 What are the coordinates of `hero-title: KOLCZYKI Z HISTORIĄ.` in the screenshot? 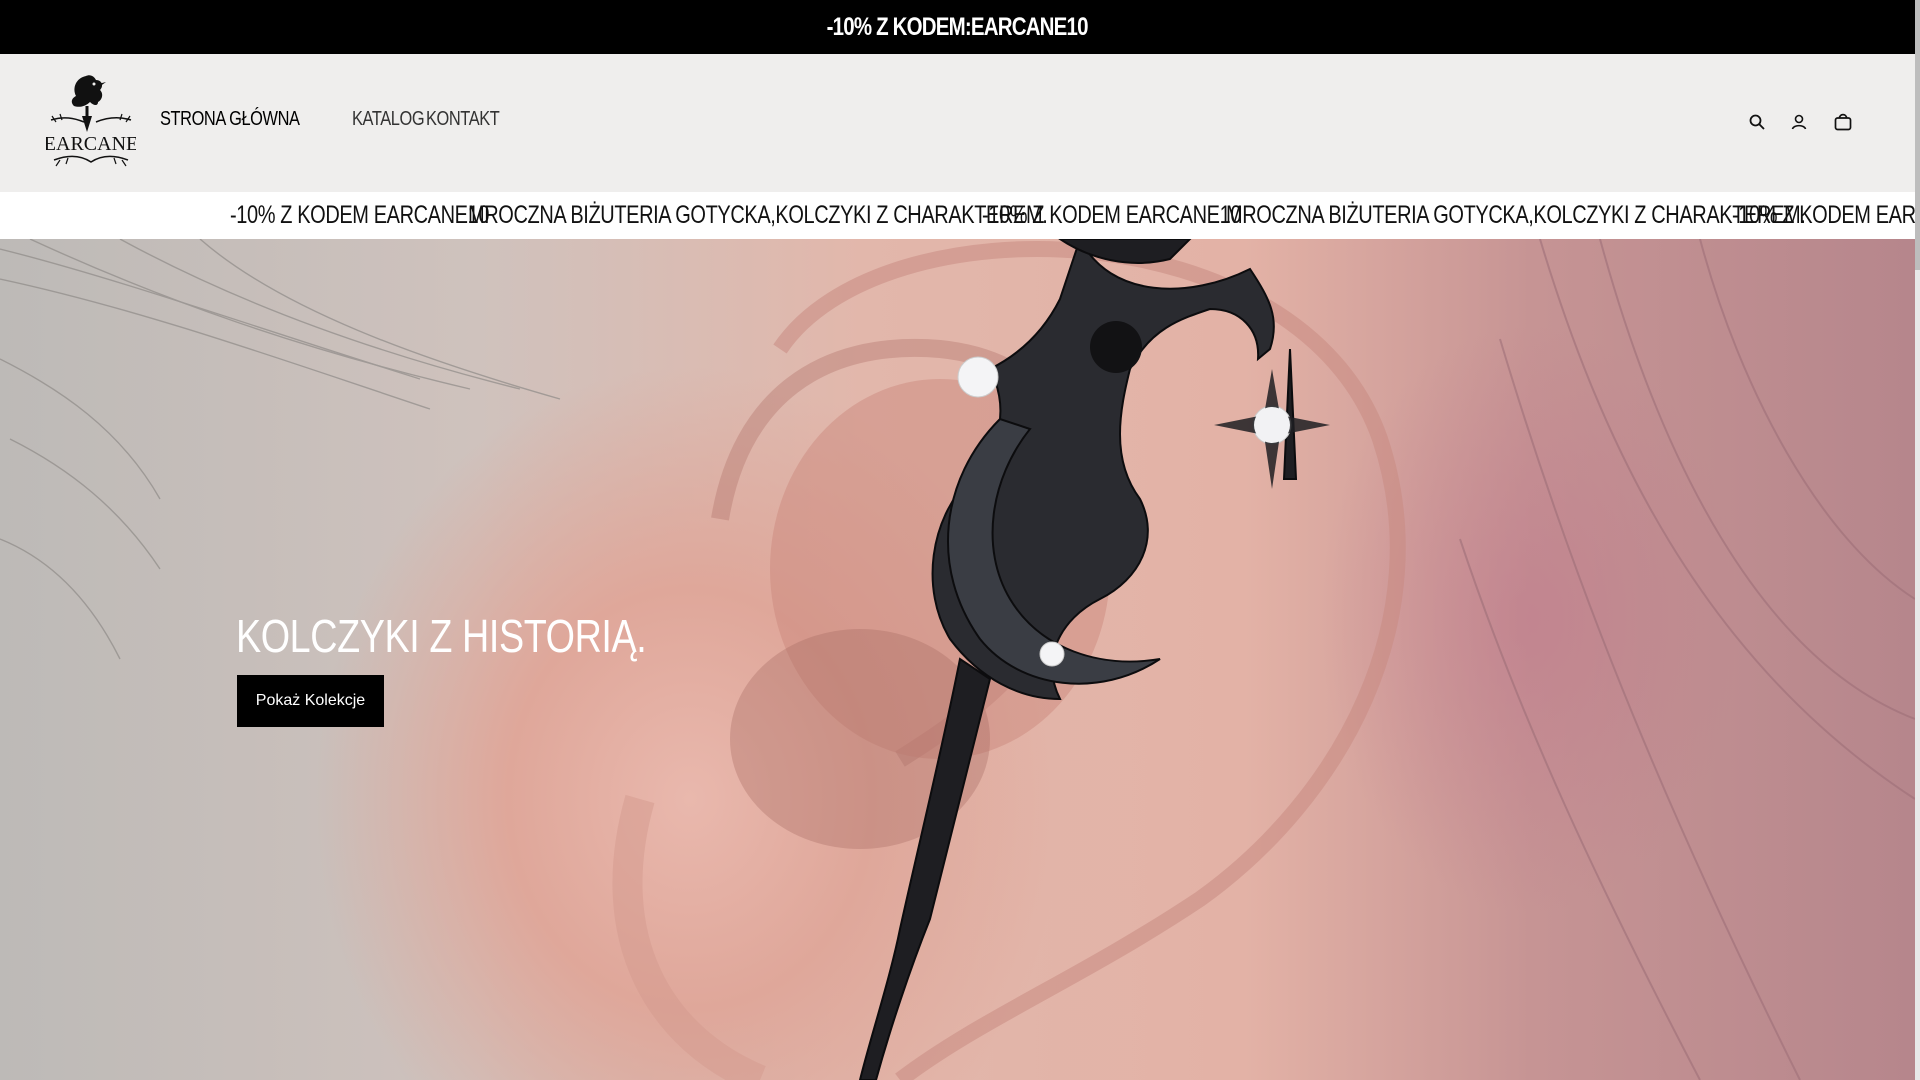 It's located at (441, 636).